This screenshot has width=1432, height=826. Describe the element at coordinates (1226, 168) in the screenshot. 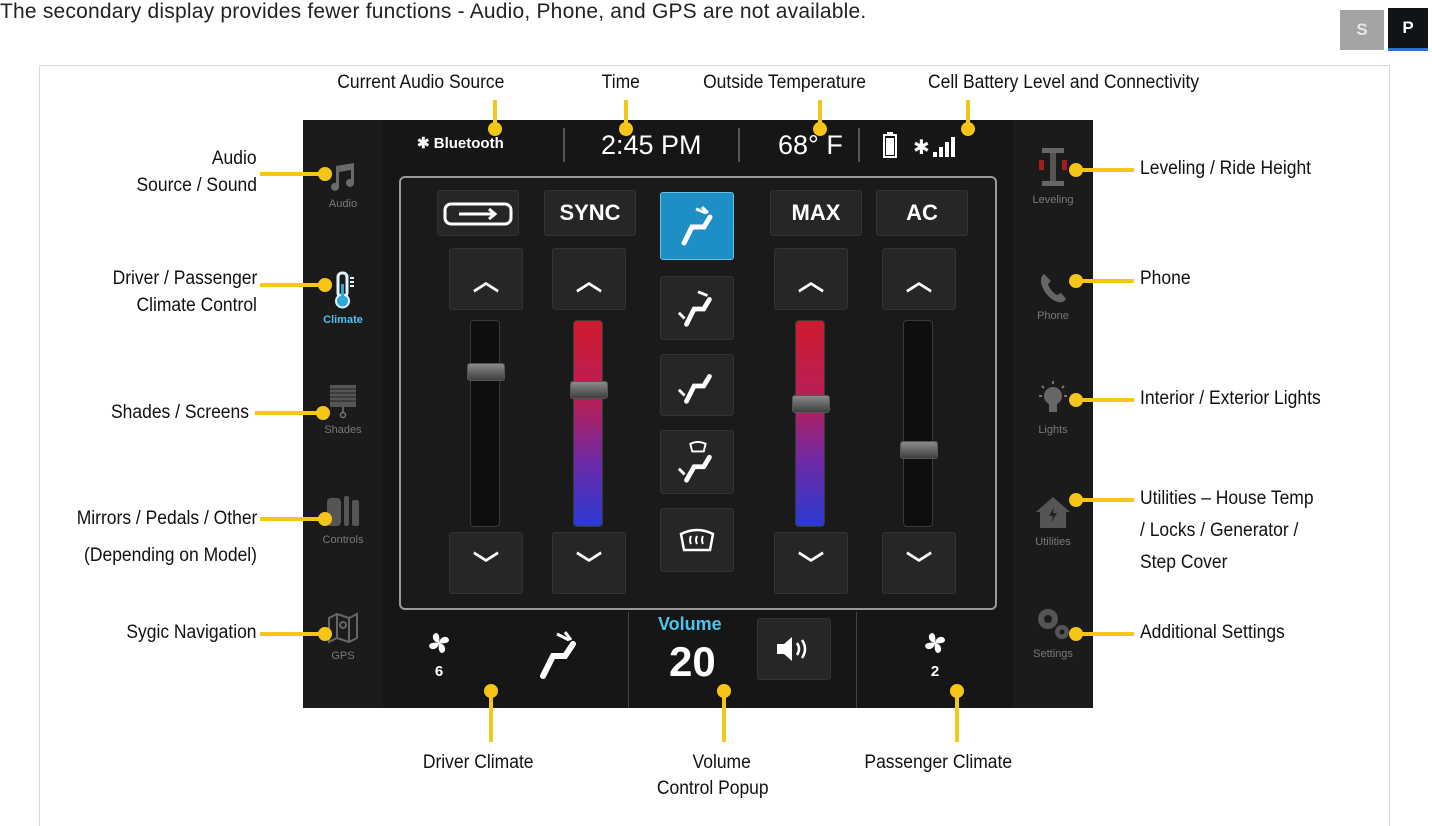

I see `label-leveling: Leveling / Ride Height` at that location.